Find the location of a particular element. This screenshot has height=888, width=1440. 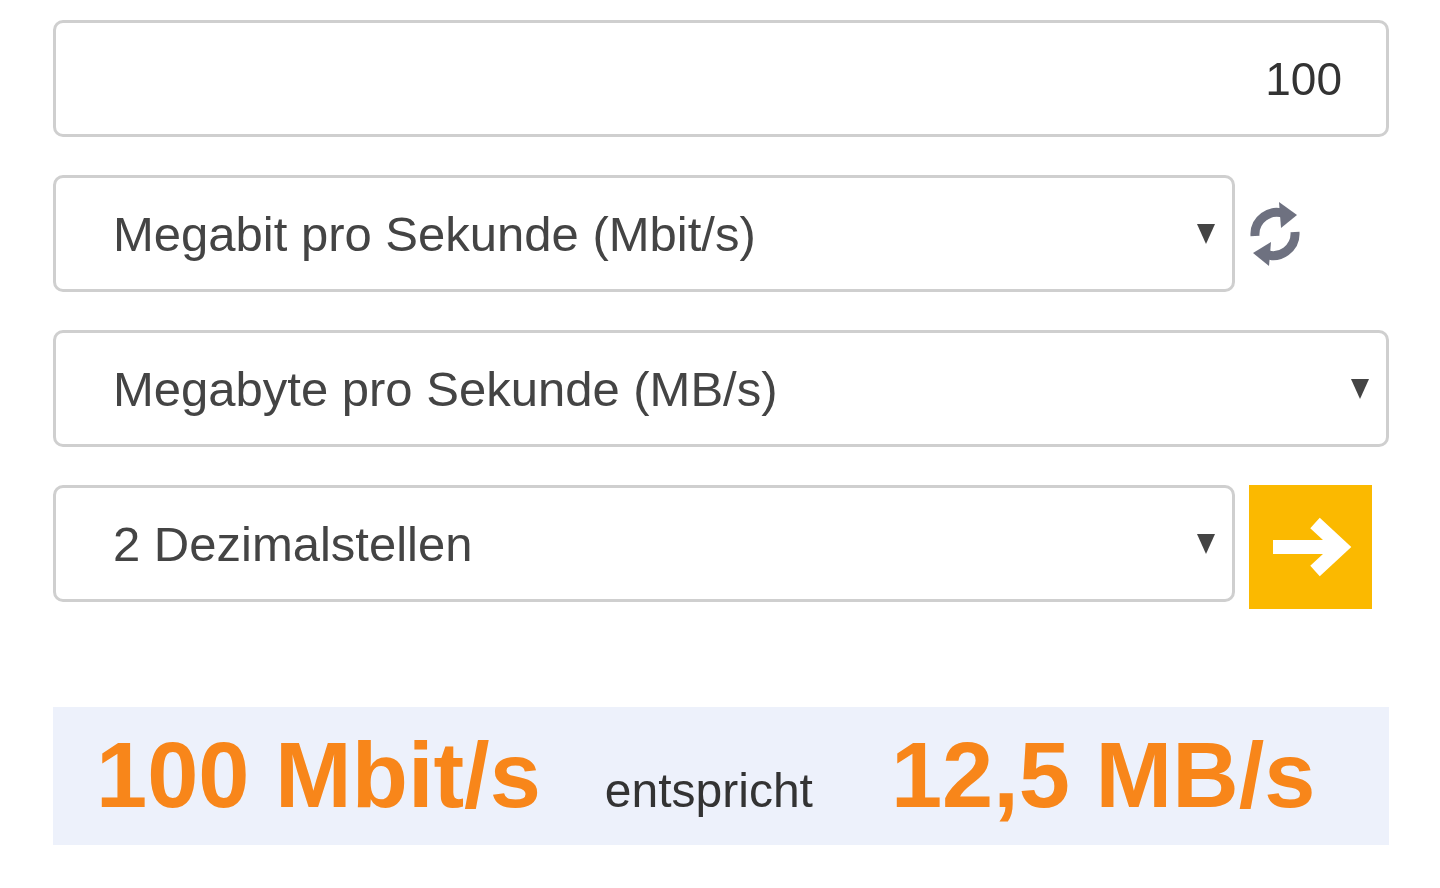

amount-field: 100 is located at coordinates (721, 78).